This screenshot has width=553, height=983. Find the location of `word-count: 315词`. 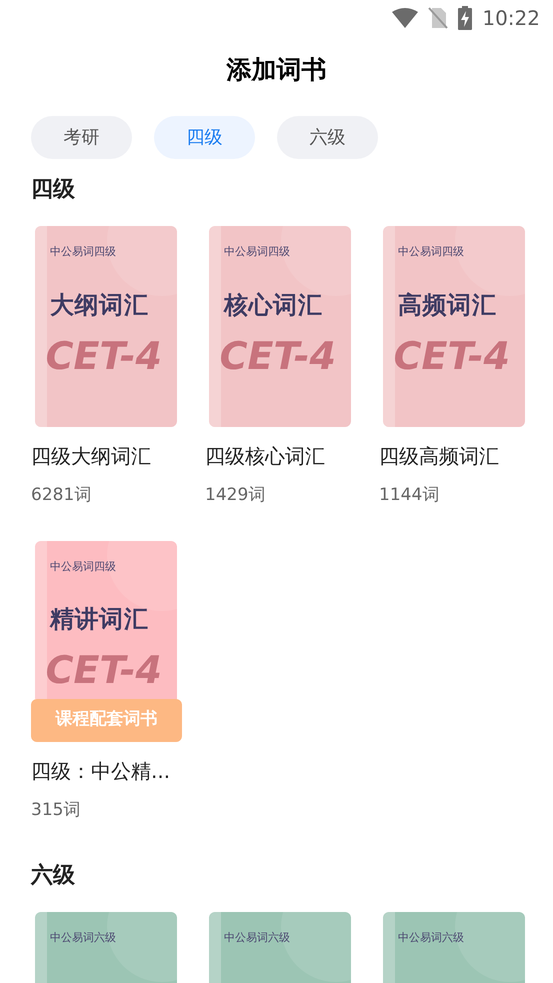

word-count: 315词 is located at coordinates (56, 810).